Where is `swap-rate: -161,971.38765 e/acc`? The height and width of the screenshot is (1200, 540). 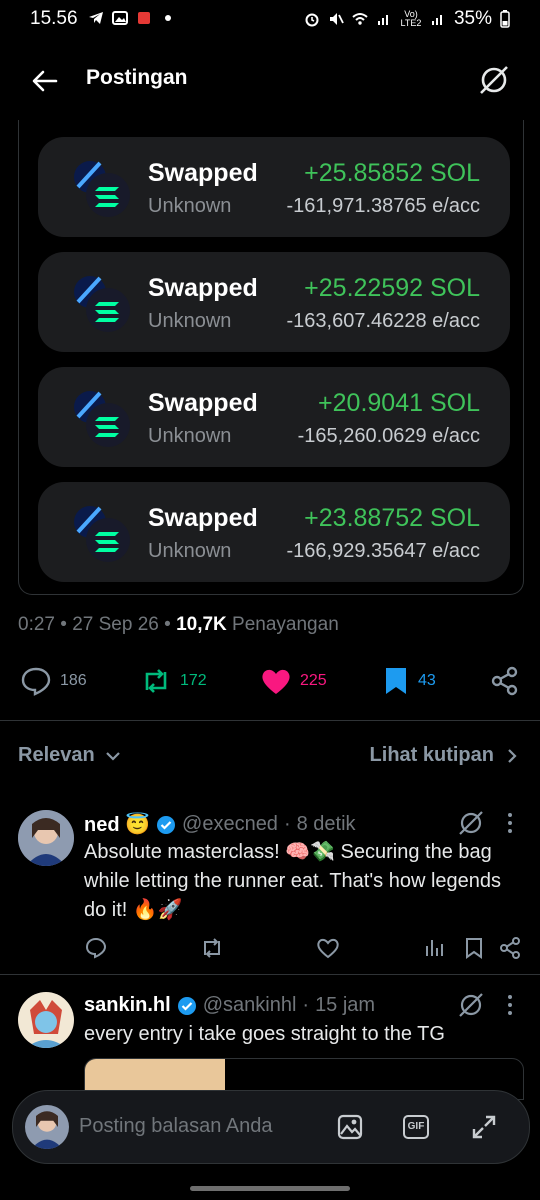 swap-rate: -161,971.38765 e/acc is located at coordinates (383, 206).